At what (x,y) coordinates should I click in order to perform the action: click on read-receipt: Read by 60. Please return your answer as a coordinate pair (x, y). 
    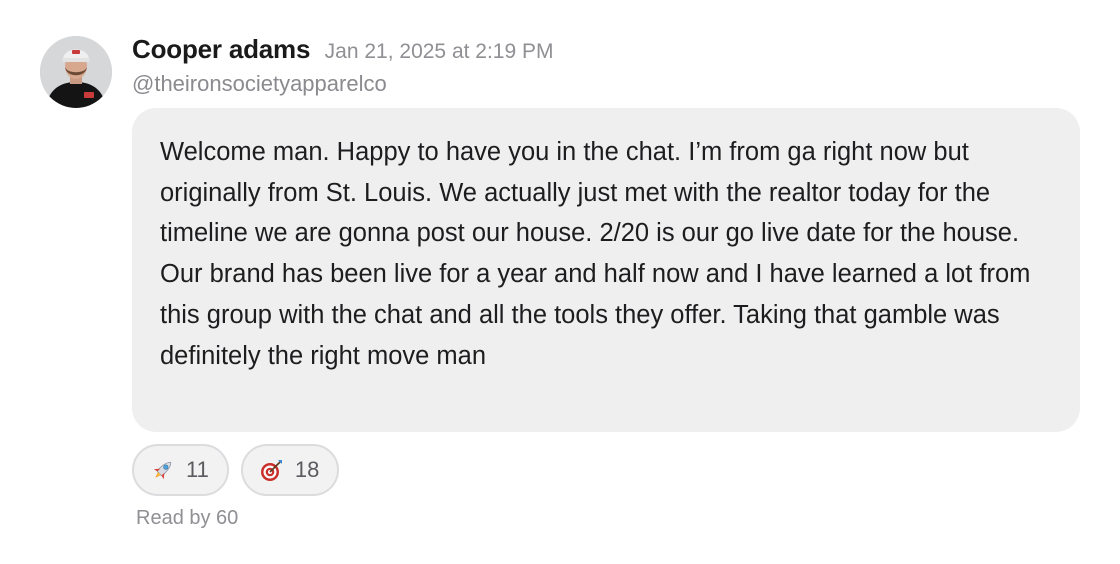
    Looking at the image, I should click on (187, 518).